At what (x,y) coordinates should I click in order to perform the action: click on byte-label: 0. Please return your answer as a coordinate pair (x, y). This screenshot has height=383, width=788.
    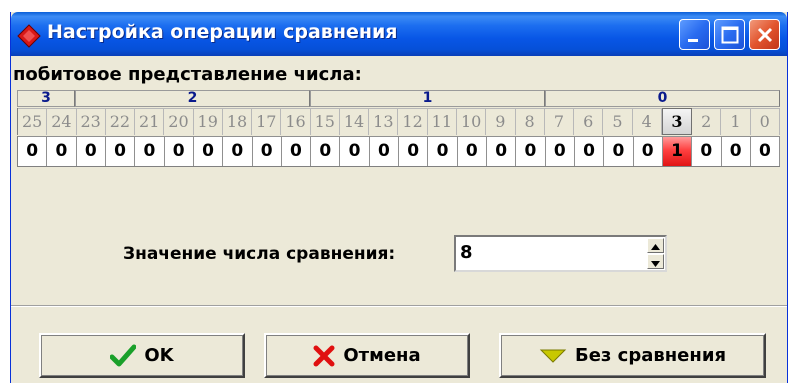
    Looking at the image, I should click on (662, 98).